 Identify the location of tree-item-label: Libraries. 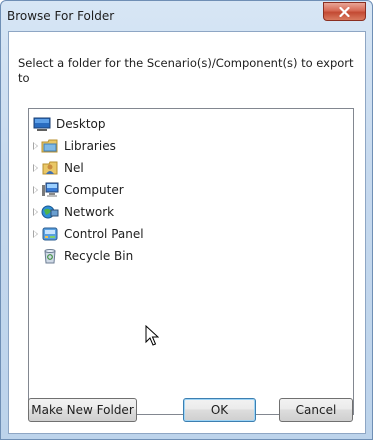
(90, 146).